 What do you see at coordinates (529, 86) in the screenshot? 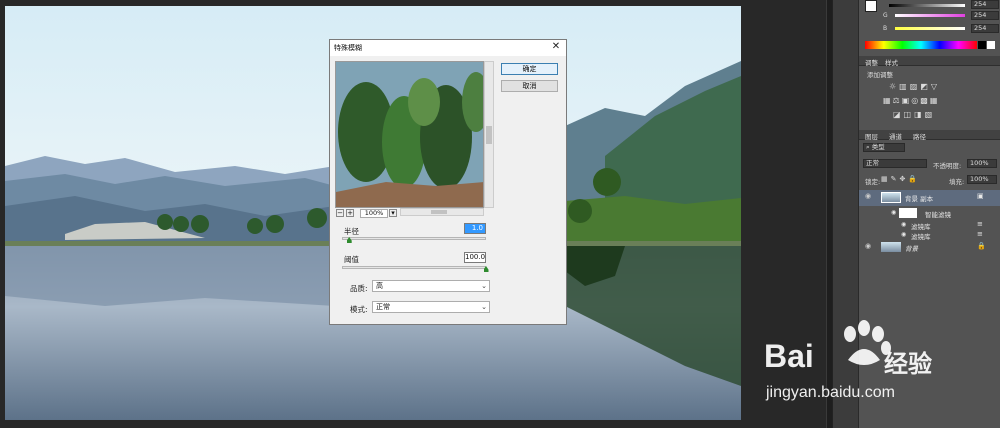
I see `cancel-button: 取消` at bounding box center [529, 86].